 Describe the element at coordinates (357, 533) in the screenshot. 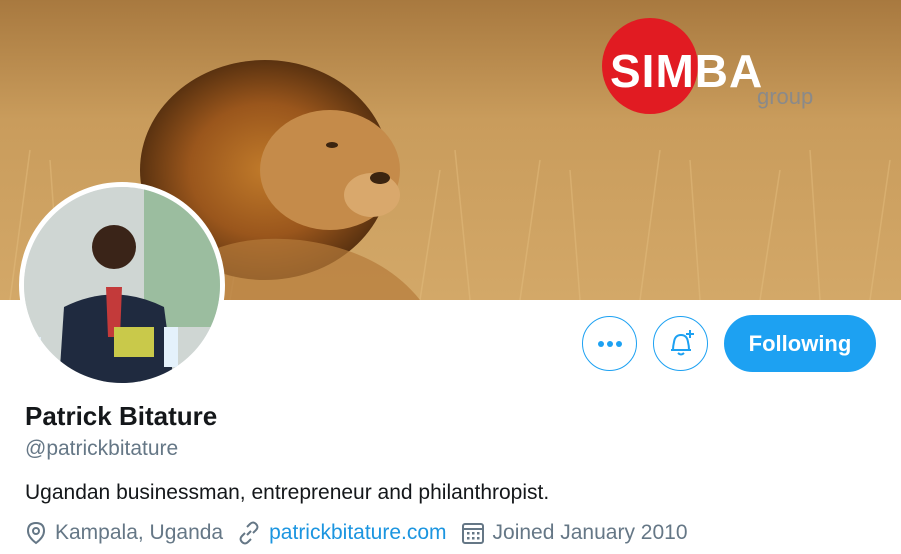

I see `website-link: patrickbitature.com` at that location.